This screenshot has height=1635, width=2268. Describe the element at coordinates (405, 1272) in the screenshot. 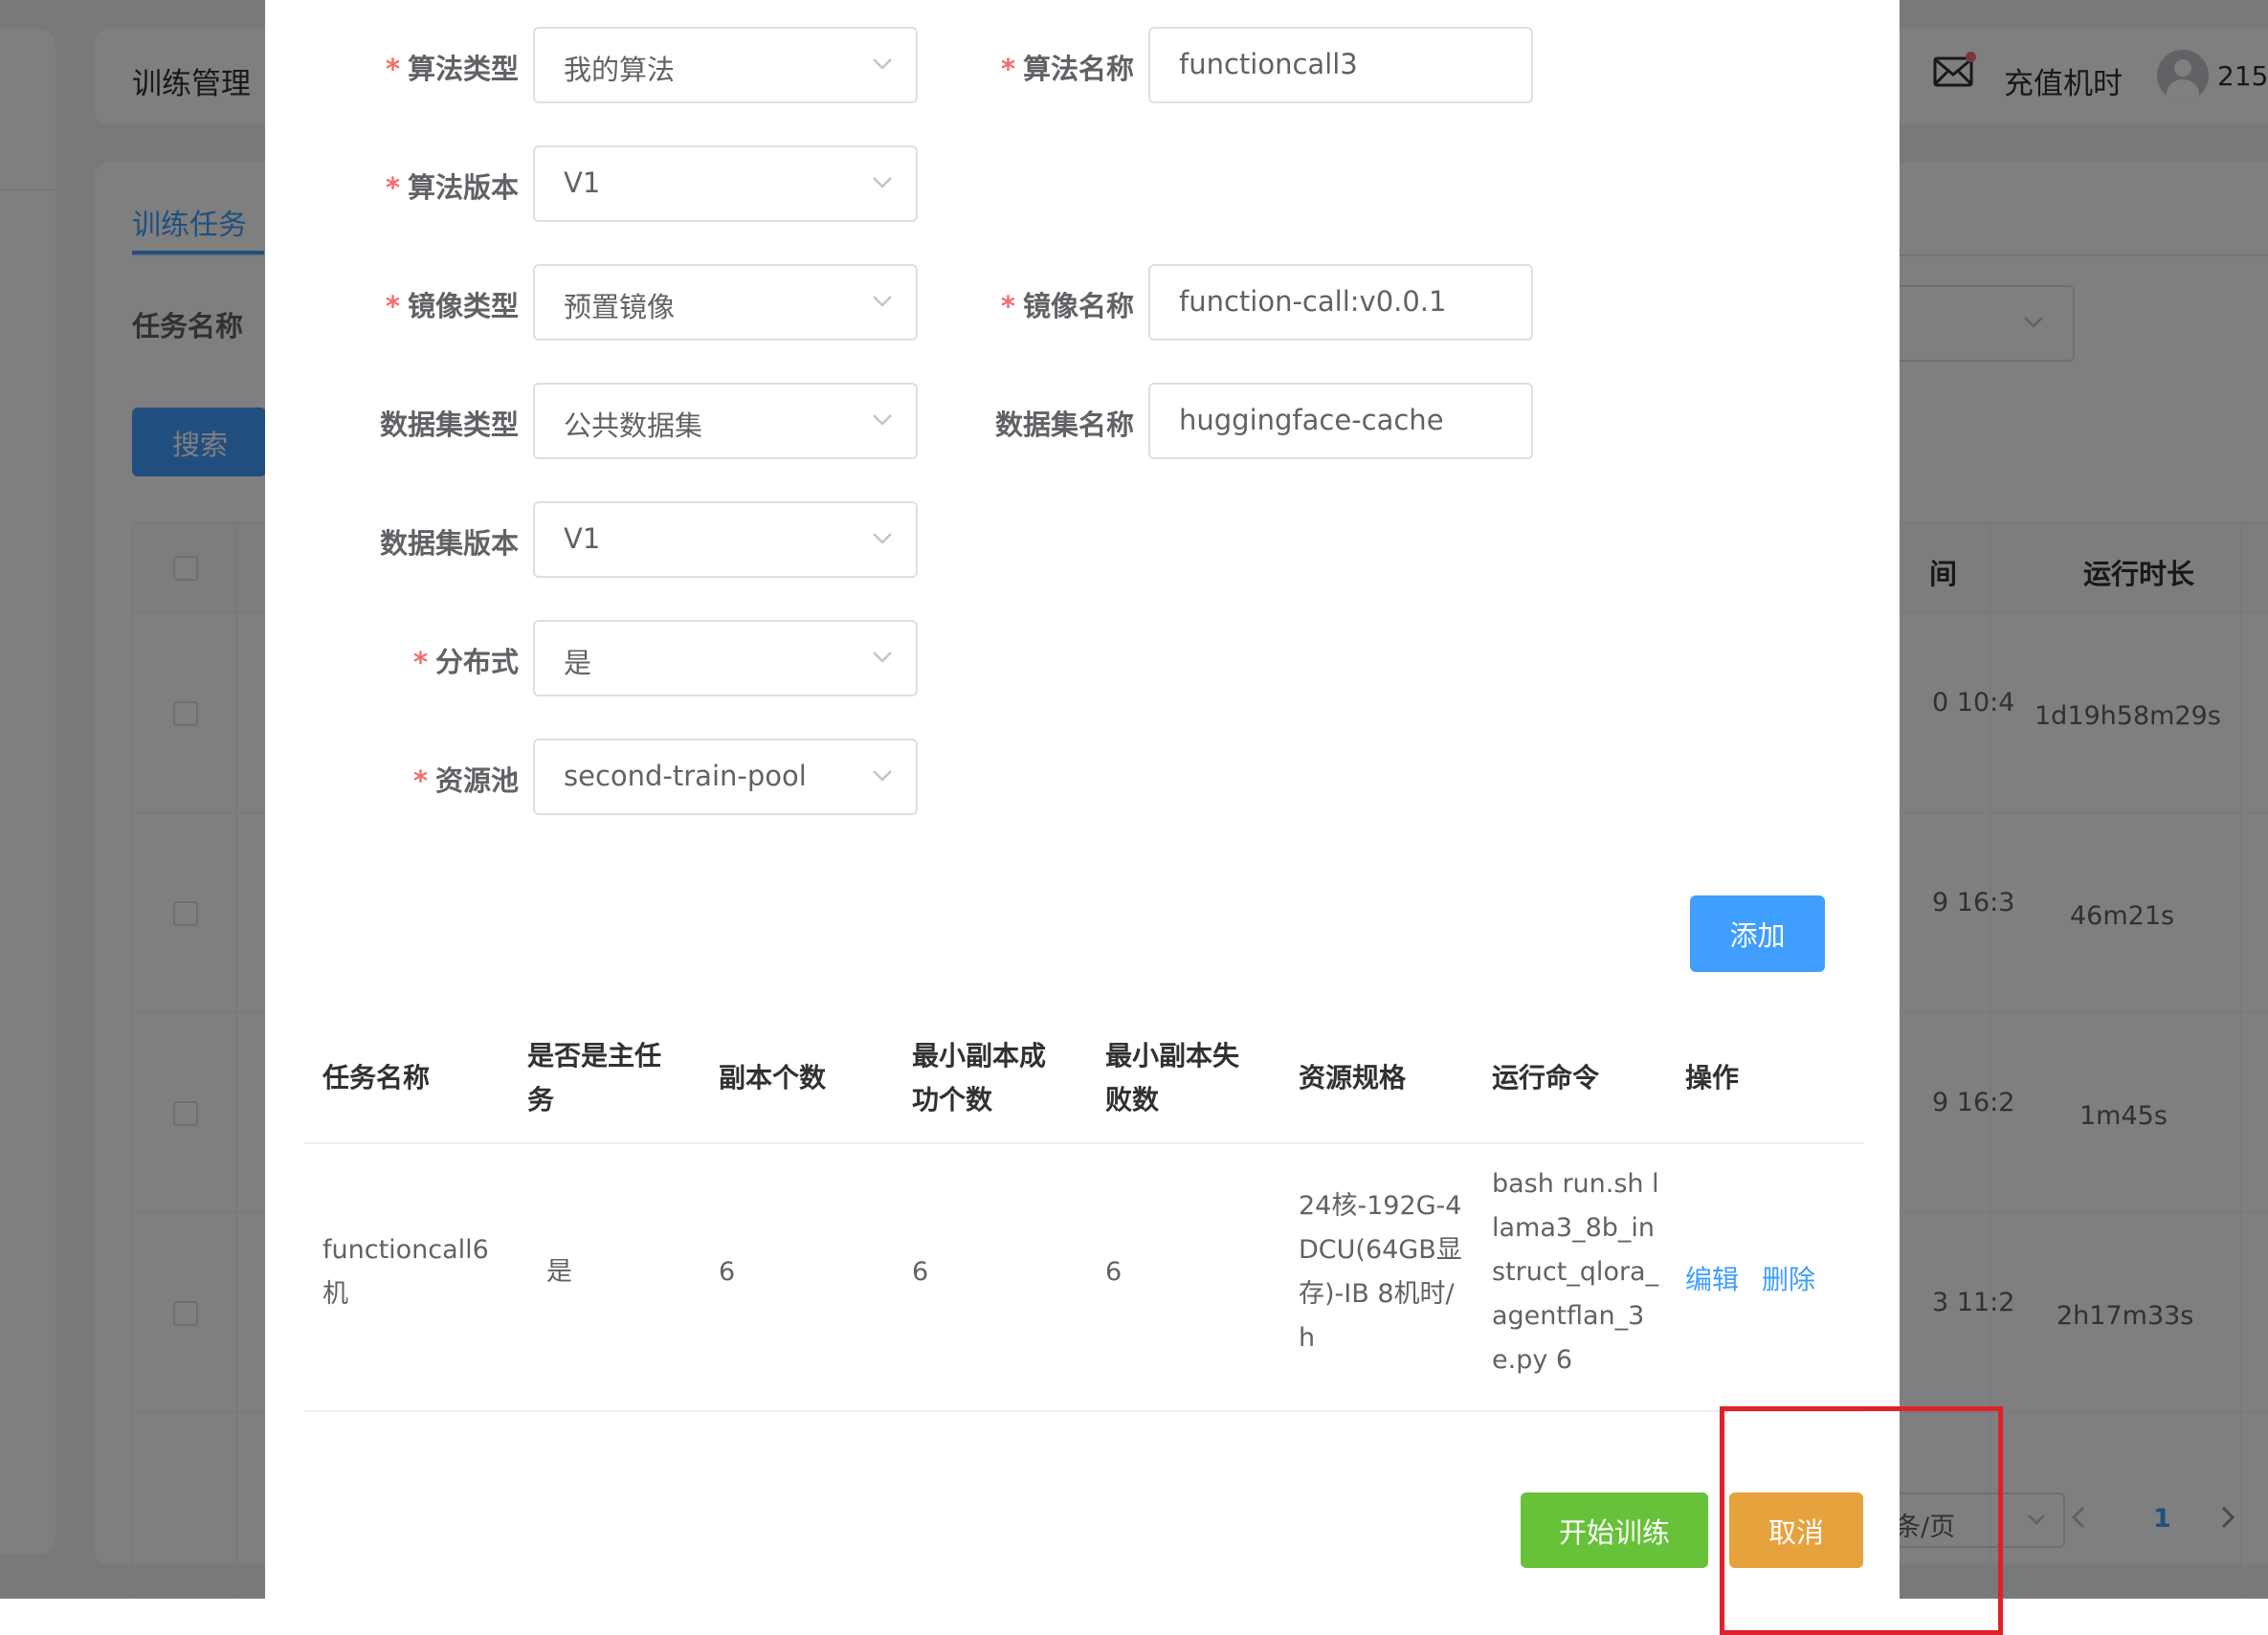

I see `cell-task-name: functioncall6 机` at that location.